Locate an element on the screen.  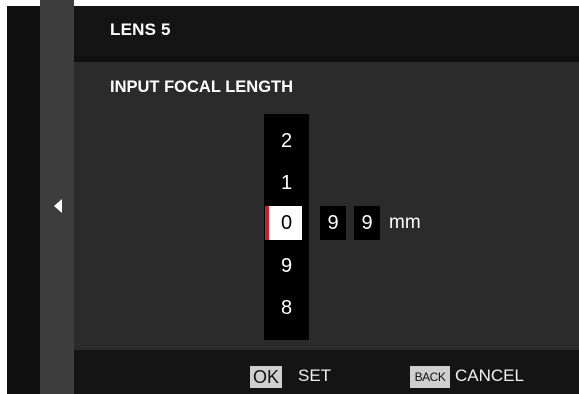
back-key-icon: BACK is located at coordinates (430, 377).